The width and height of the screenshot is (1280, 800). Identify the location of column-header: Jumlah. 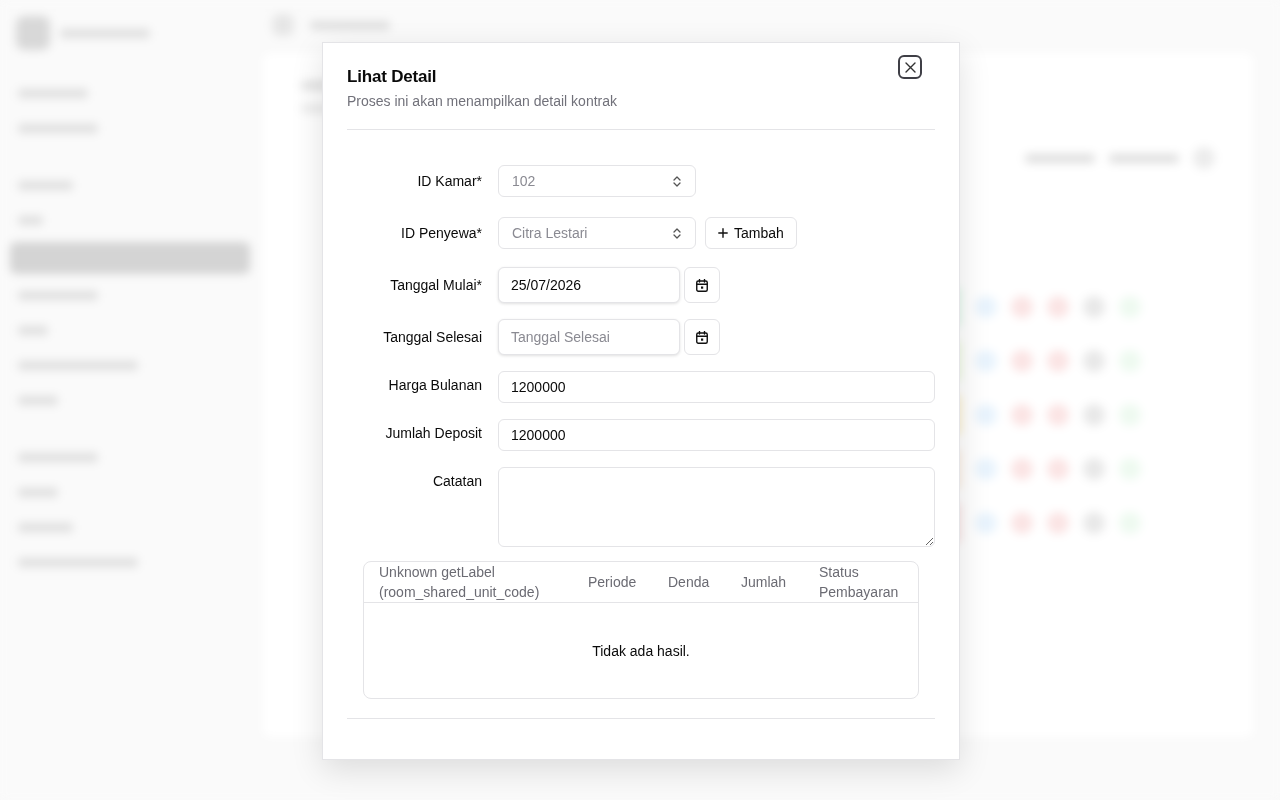
(764, 582).